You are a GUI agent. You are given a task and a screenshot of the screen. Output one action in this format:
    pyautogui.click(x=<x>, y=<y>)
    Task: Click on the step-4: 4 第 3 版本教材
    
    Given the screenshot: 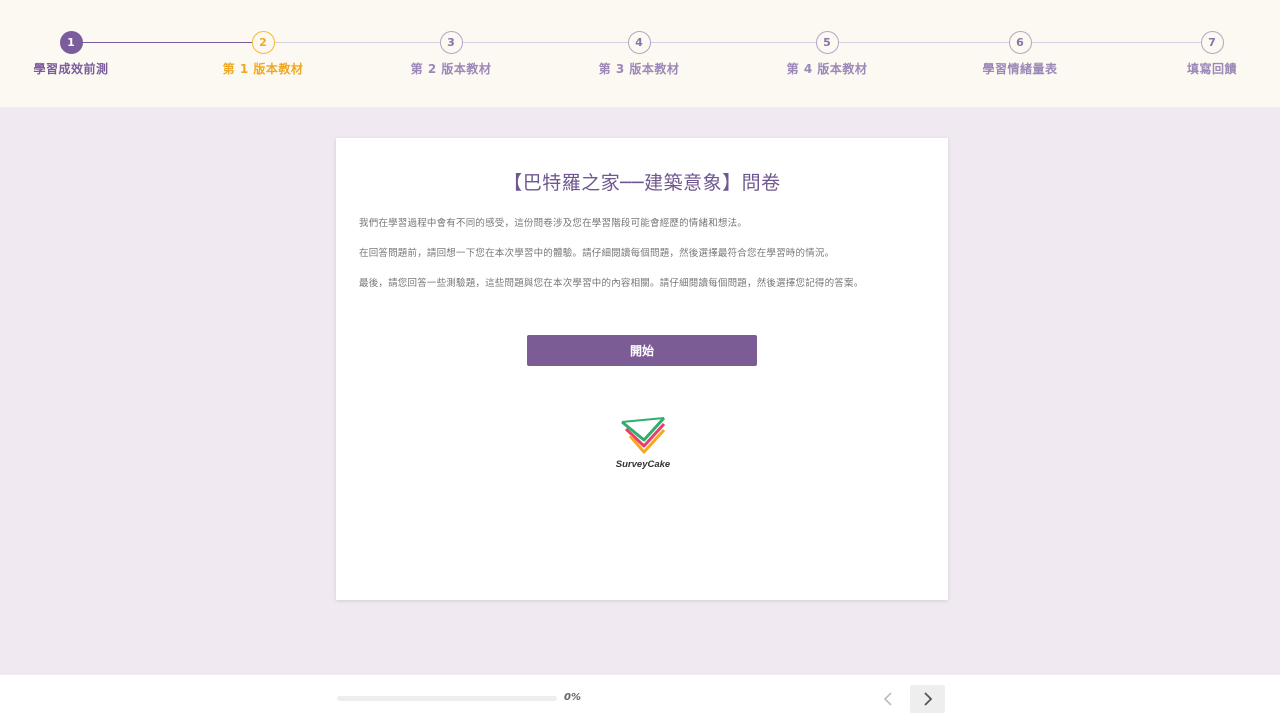 What is the action you would take?
    pyautogui.click(x=639, y=54)
    